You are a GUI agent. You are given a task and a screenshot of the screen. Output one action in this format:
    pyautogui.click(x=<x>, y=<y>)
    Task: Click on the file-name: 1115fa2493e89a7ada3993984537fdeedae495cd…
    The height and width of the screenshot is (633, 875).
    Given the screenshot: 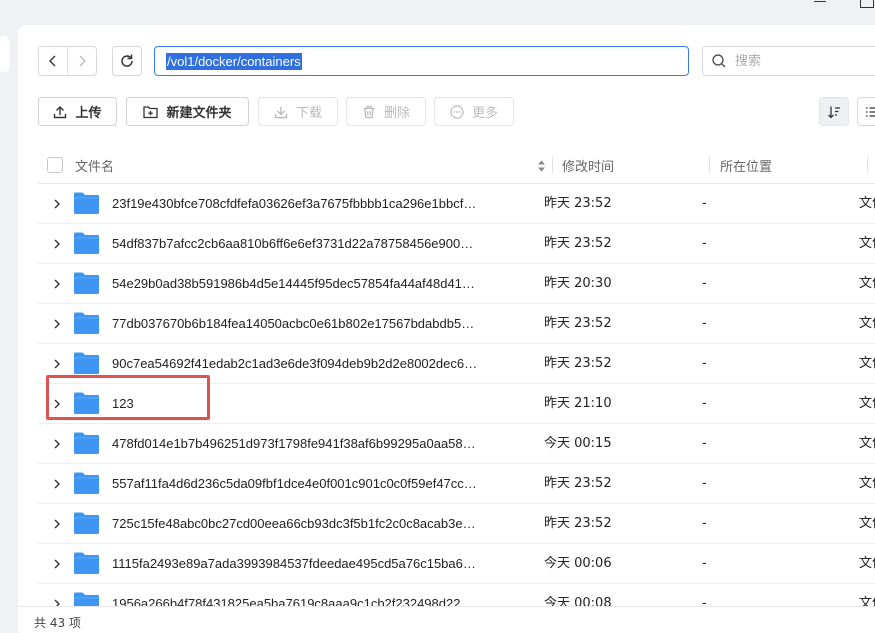 What is the action you would take?
    pyautogui.click(x=318, y=564)
    